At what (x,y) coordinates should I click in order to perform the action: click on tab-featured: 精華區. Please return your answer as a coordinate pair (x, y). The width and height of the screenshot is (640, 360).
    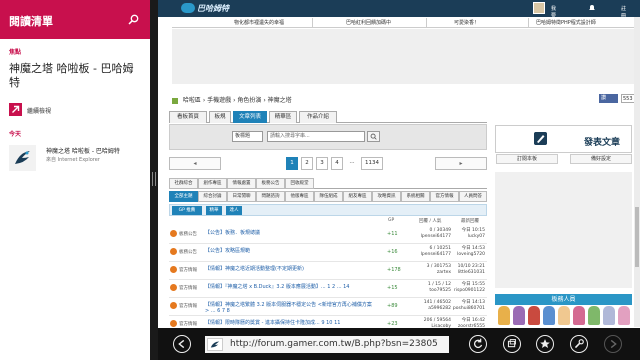
    Looking at the image, I should click on (283, 117).